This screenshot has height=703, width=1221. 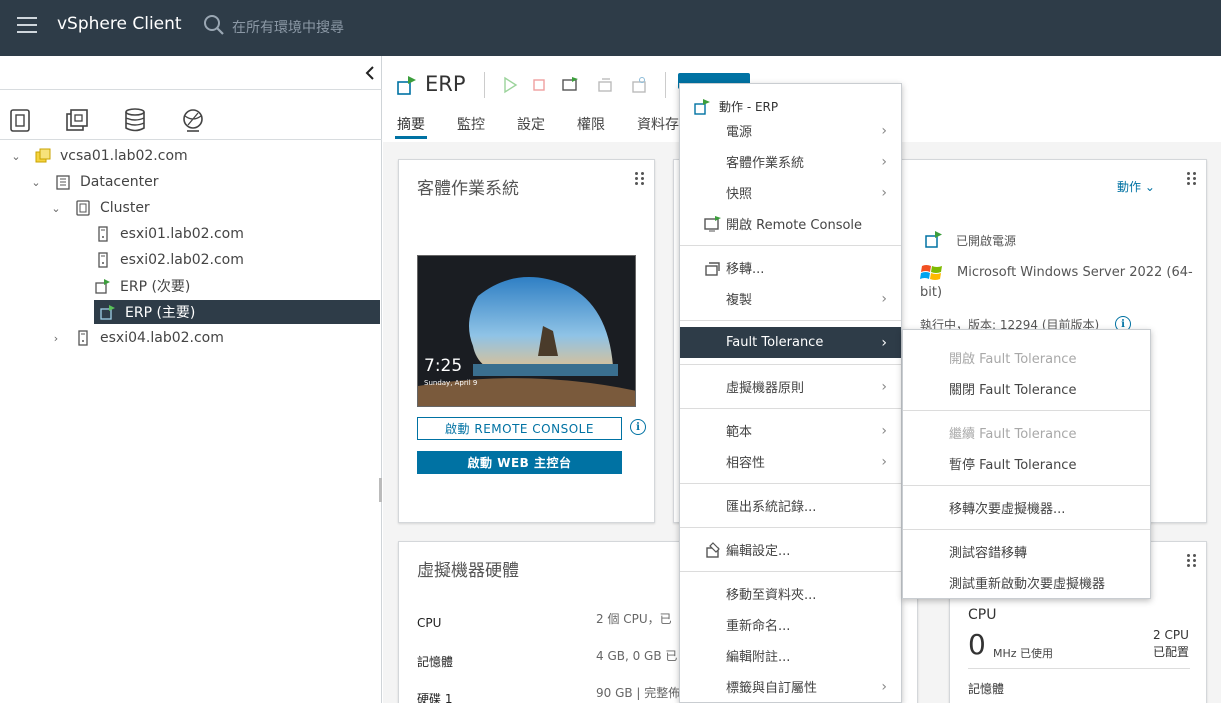 I want to click on power-off-icon, so click(x=539, y=85).